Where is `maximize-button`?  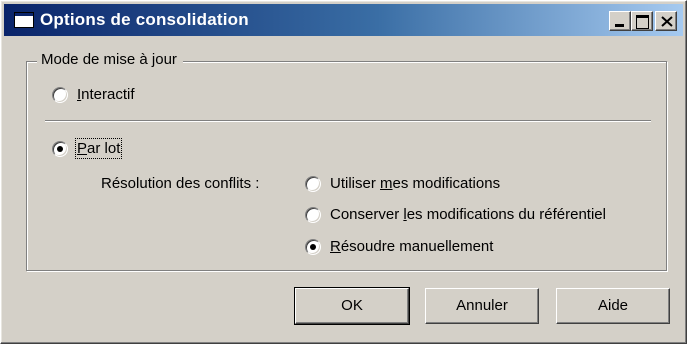 maximize-button is located at coordinates (642, 21).